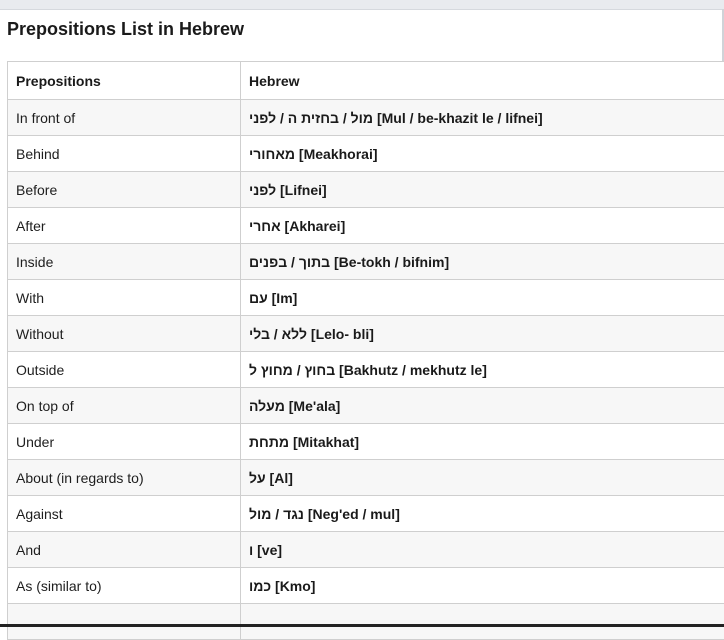 The height and width of the screenshot is (640, 724). I want to click on table-row: And ו [ve], so click(366, 550).